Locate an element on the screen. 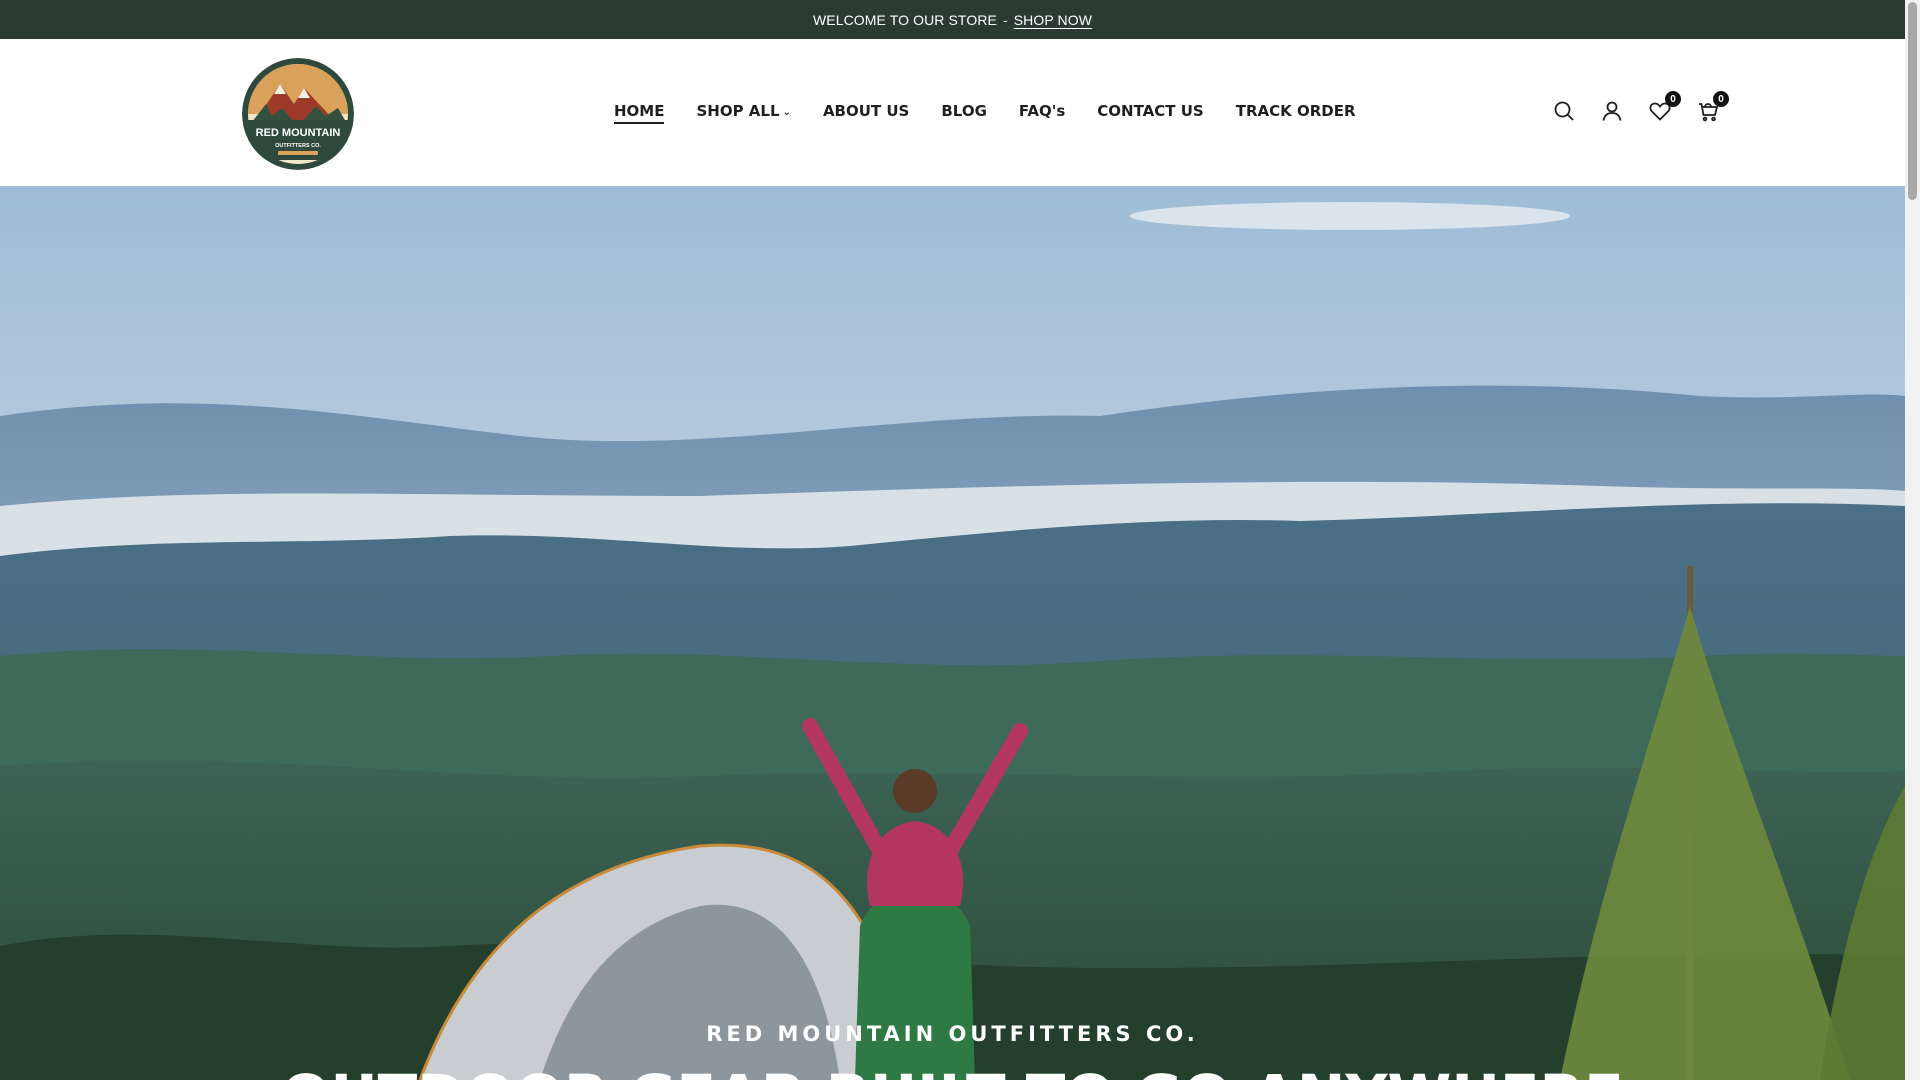 This screenshot has width=1920, height=1080. hero-subtitle: RED MOUNTAIN OUTFITTERS CO. is located at coordinates (952, 1034).